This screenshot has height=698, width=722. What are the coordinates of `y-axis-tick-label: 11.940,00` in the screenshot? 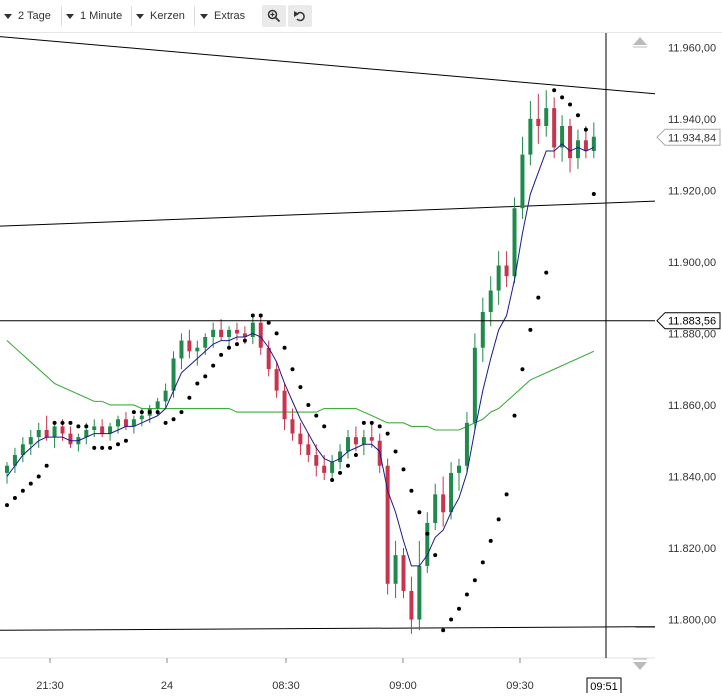 It's located at (692, 120).